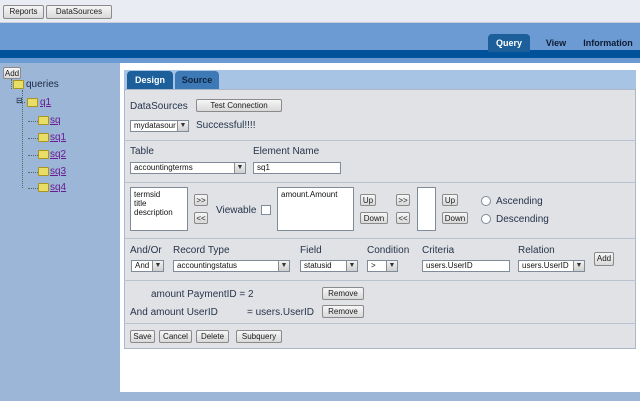 The image size is (640, 401). Describe the element at coordinates (159, 212) in the screenshot. I see `list-item: description` at that location.